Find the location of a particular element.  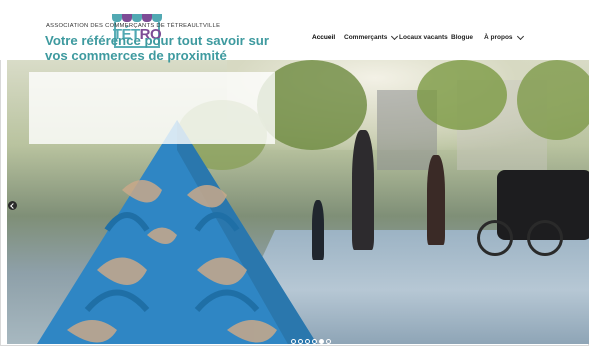

nav-item-label: Locaux vacants is located at coordinates (423, 37).